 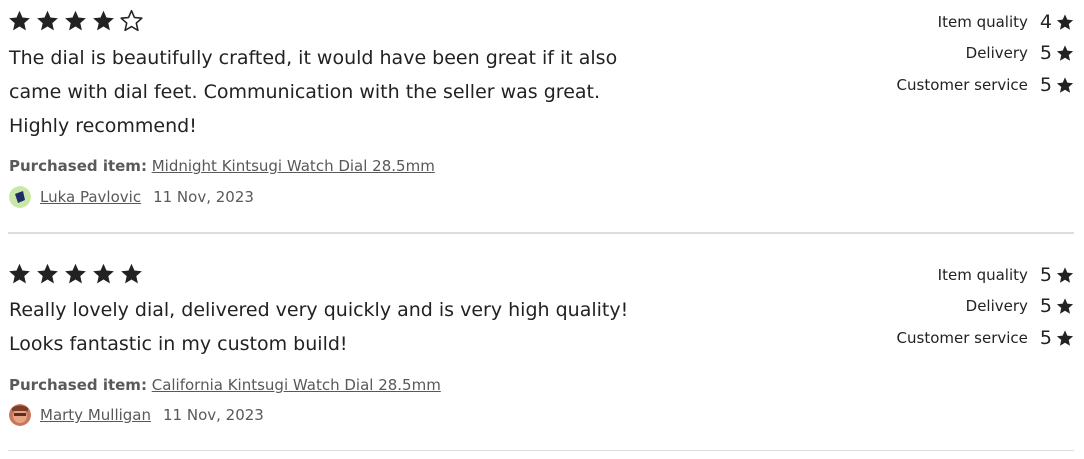 What do you see at coordinates (1045, 21) in the screenshot?
I see `rating-value: 4` at bounding box center [1045, 21].